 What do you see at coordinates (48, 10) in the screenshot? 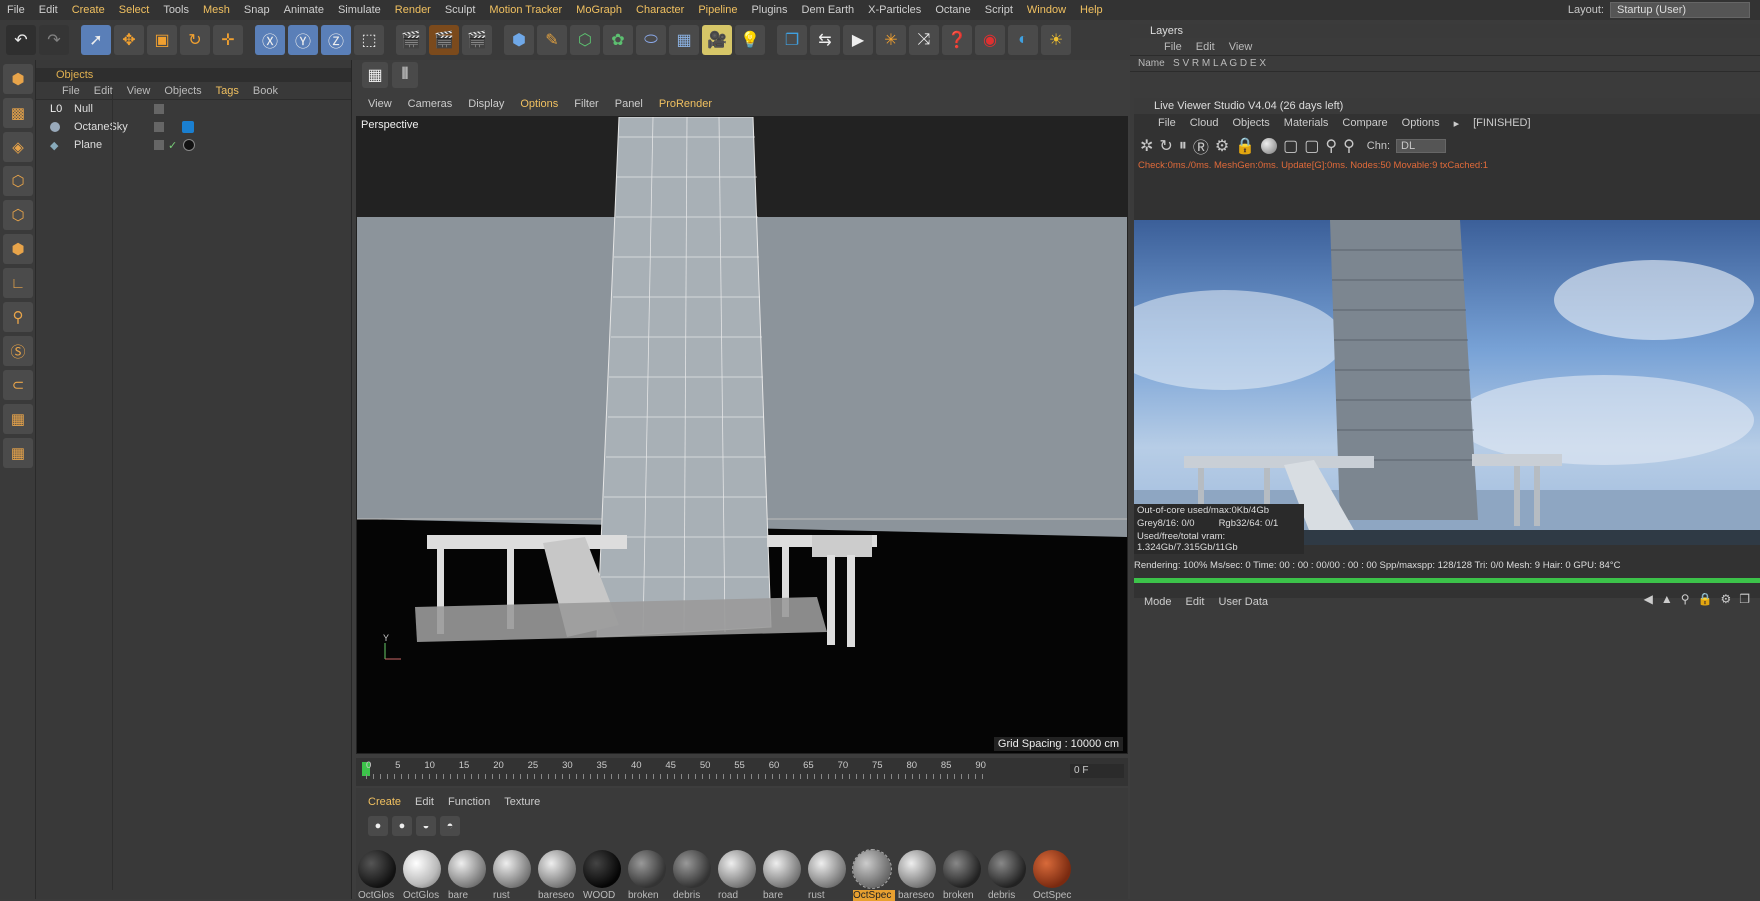
I see `menu-edit: Edit` at bounding box center [48, 10].